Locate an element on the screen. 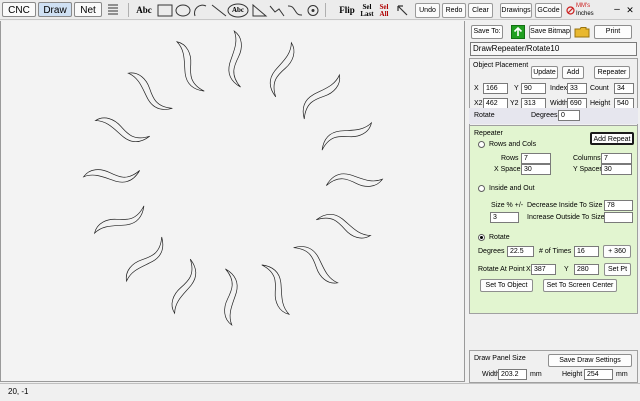 This screenshot has width=640, height=401. rectangle-tool-icon is located at coordinates (165, 10).